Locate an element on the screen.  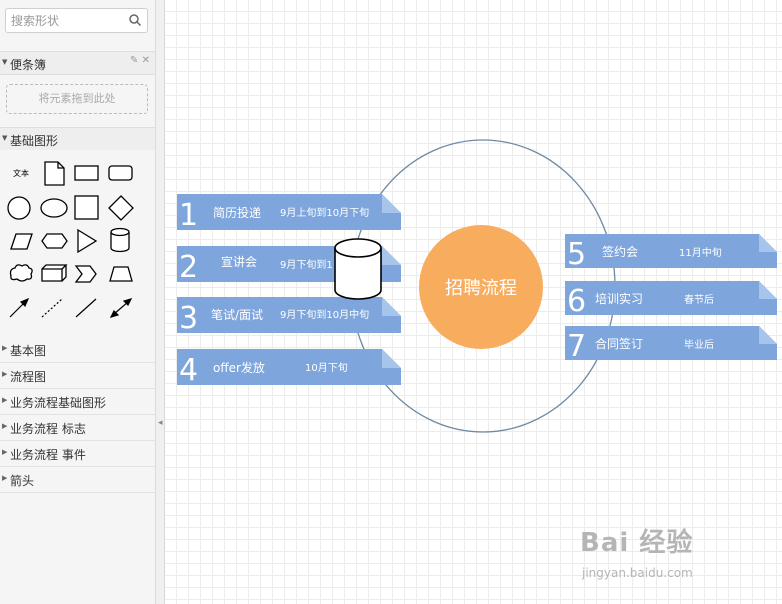
square-shape is located at coordinates (86, 207).